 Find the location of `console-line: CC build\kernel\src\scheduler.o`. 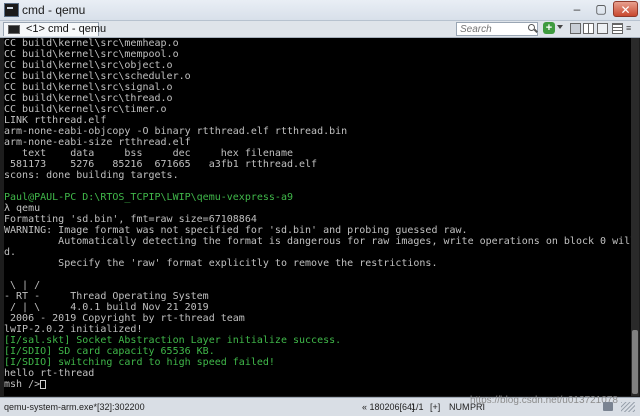

console-line: CC build\kernel\src\scheduler.o is located at coordinates (97, 76).